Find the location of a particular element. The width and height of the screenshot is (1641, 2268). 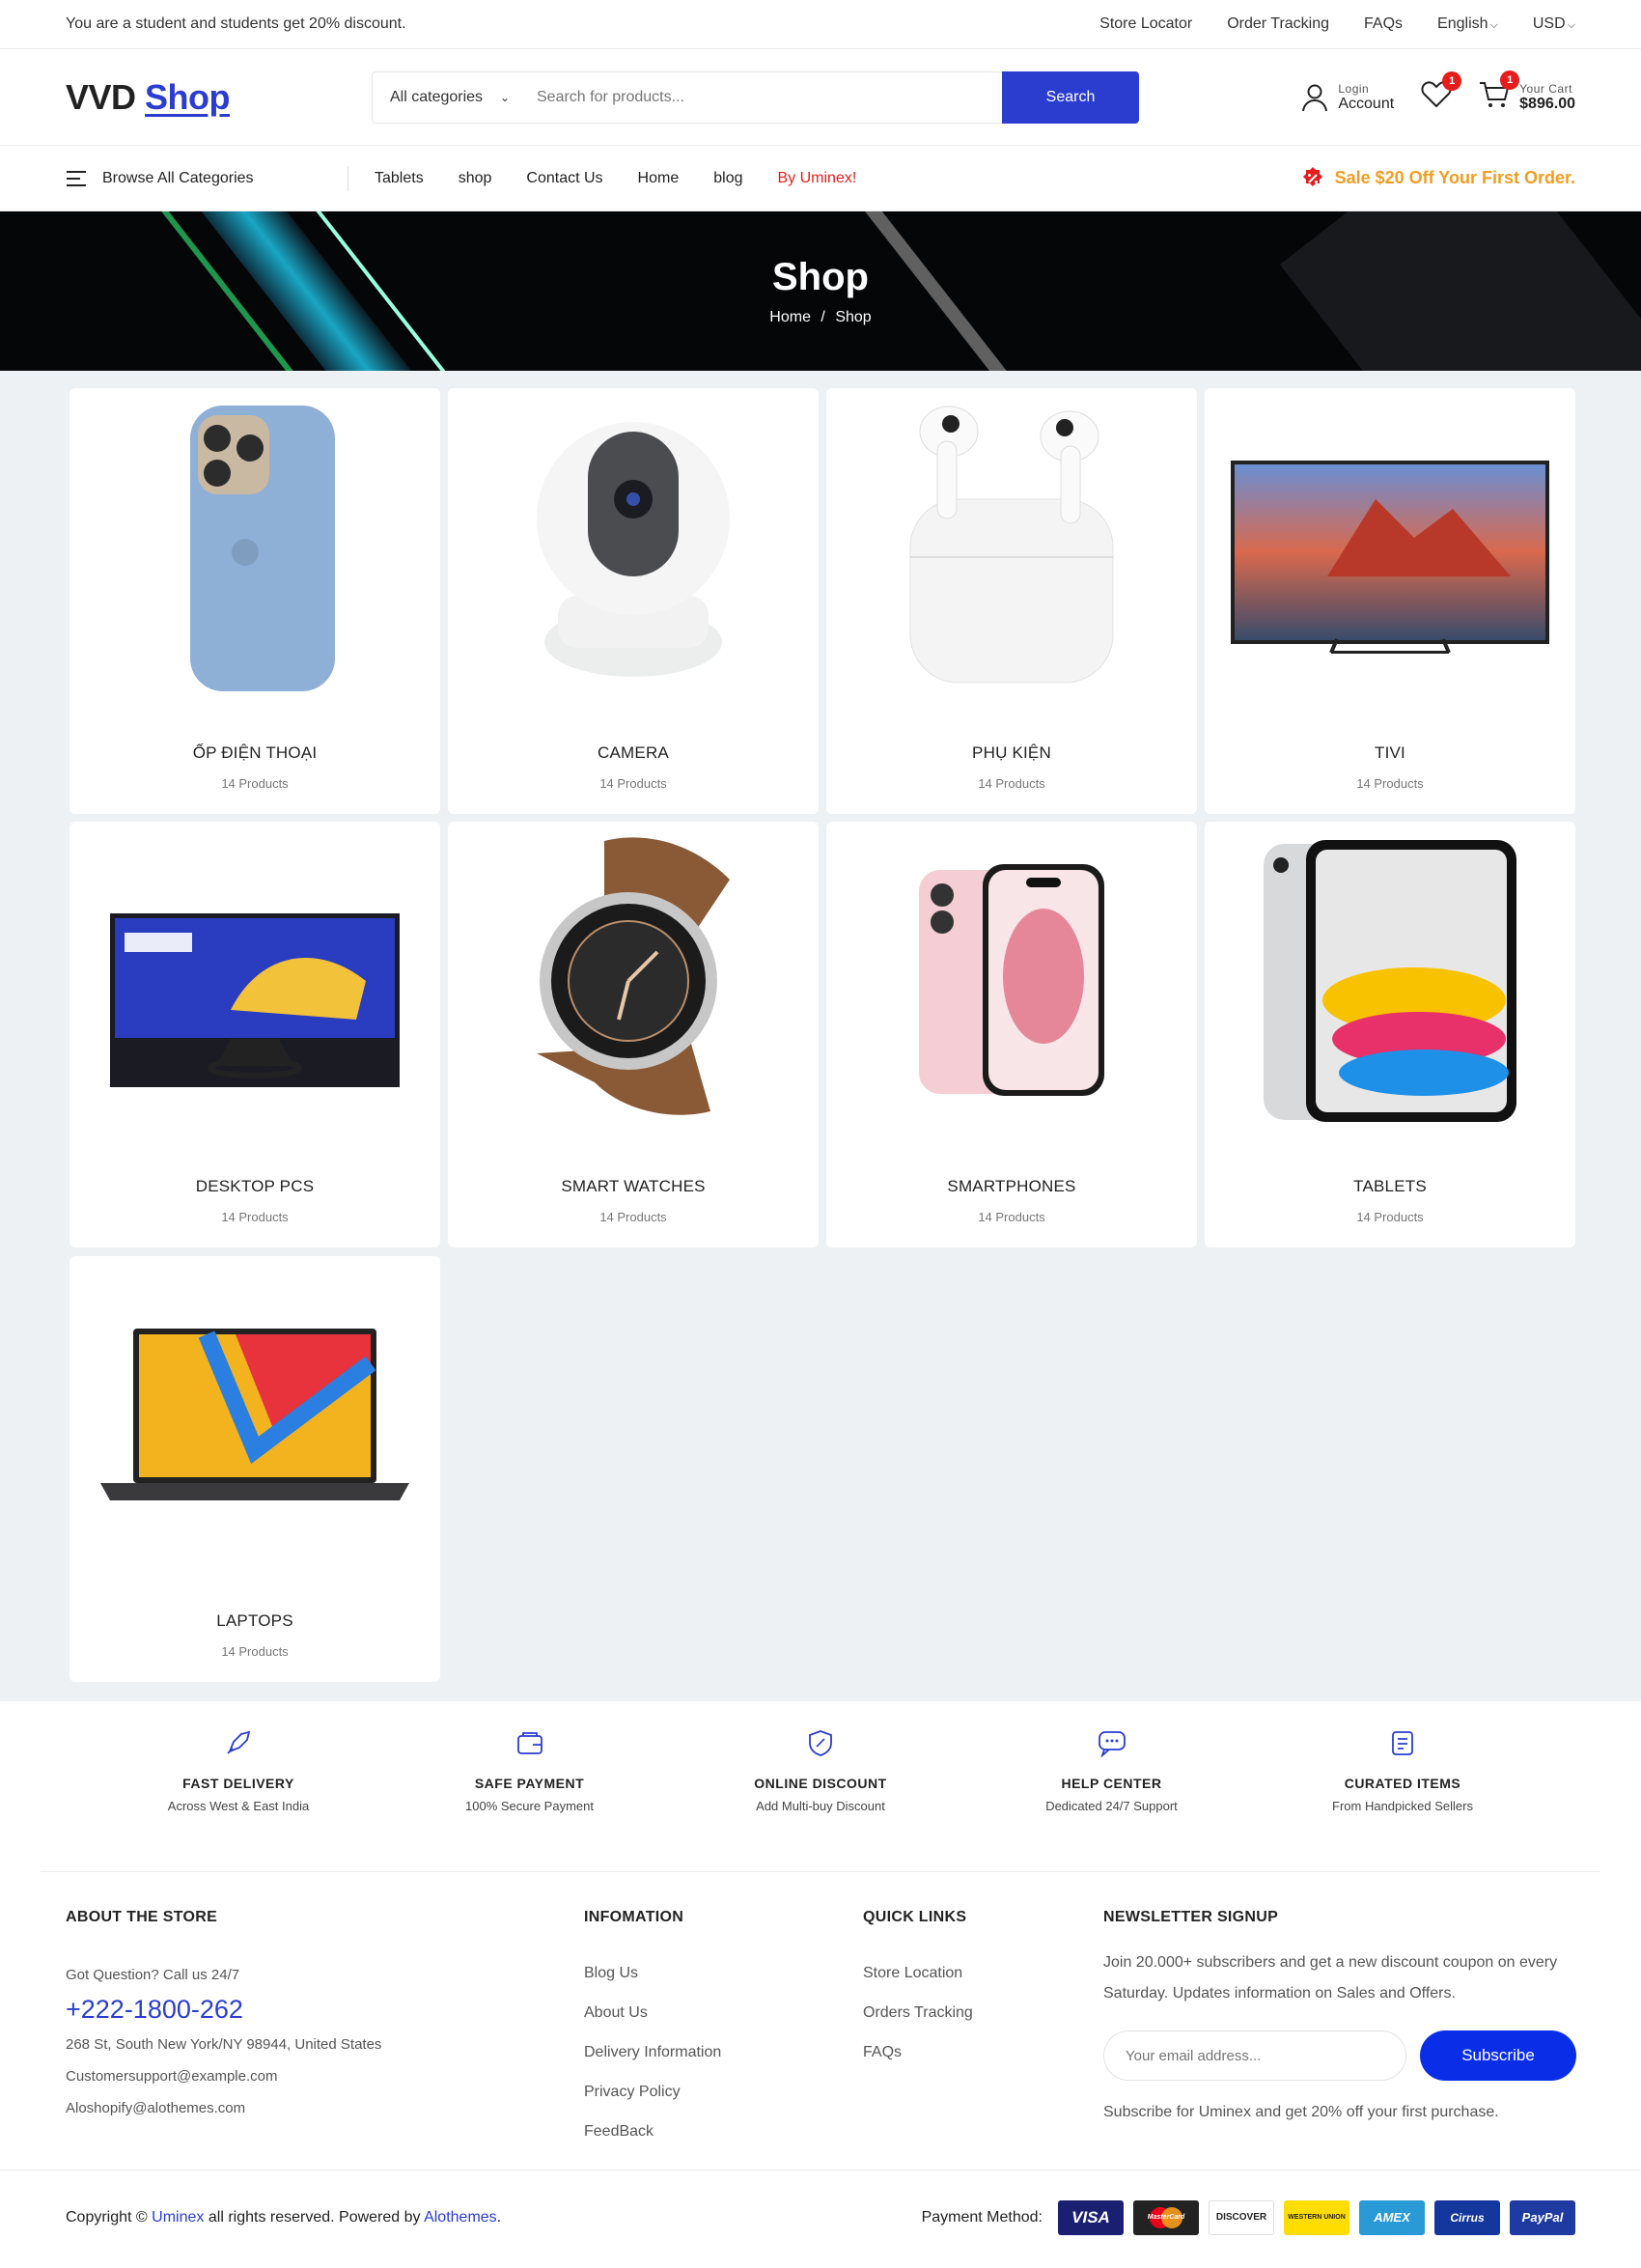

menu-icon is located at coordinates (77, 178).